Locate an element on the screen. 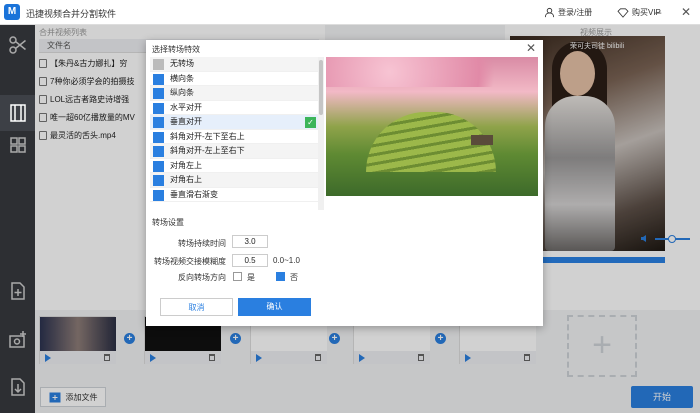  title-bar: M 迅捷视频合并分割软件 登录/注册 购买VIP – ✕ is located at coordinates (350, 12).